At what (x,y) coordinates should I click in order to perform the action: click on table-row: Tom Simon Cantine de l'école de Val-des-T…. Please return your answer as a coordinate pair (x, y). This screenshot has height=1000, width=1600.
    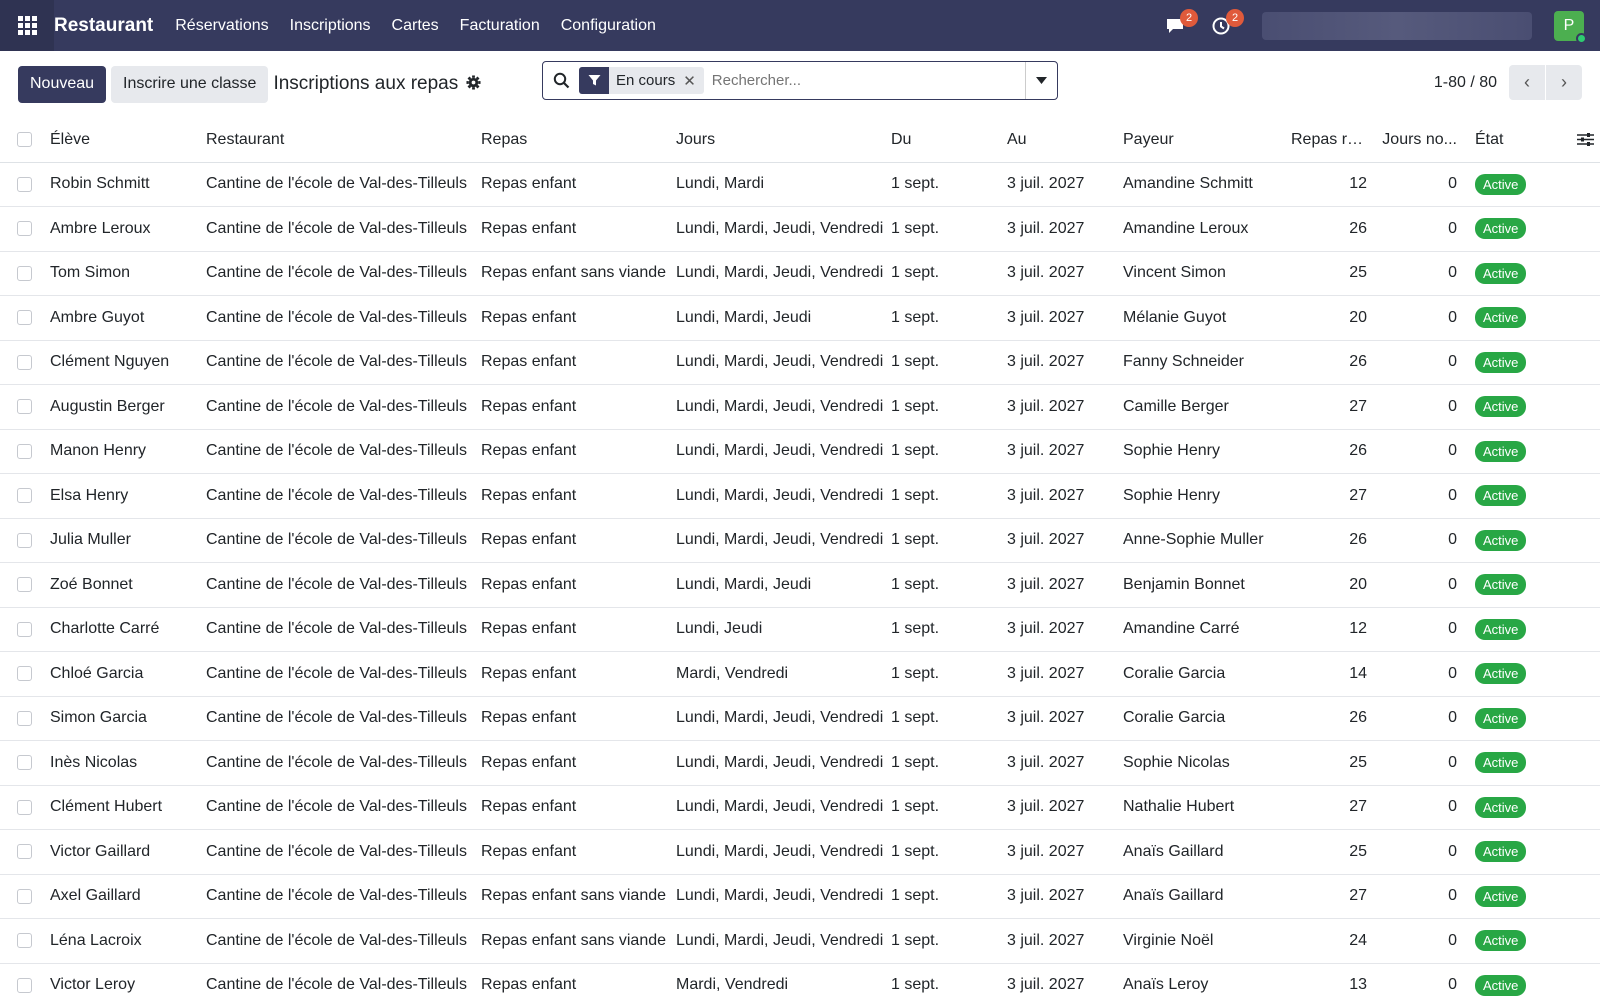
    Looking at the image, I should click on (800, 273).